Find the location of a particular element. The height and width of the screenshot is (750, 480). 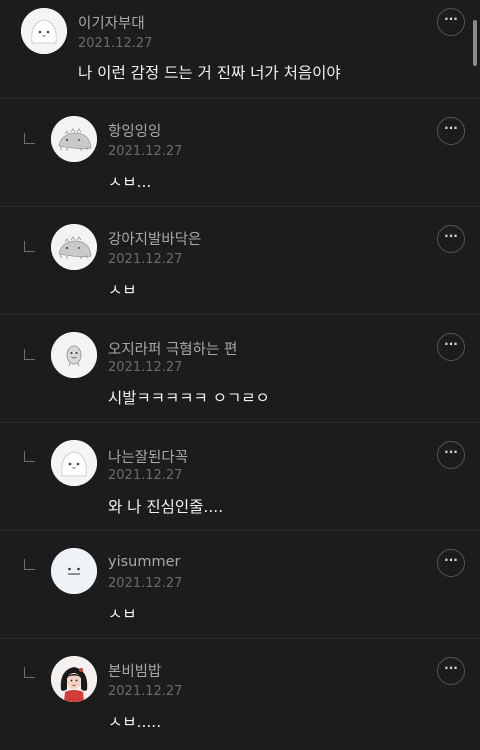

smiley-face-icon is located at coordinates (74, 571).